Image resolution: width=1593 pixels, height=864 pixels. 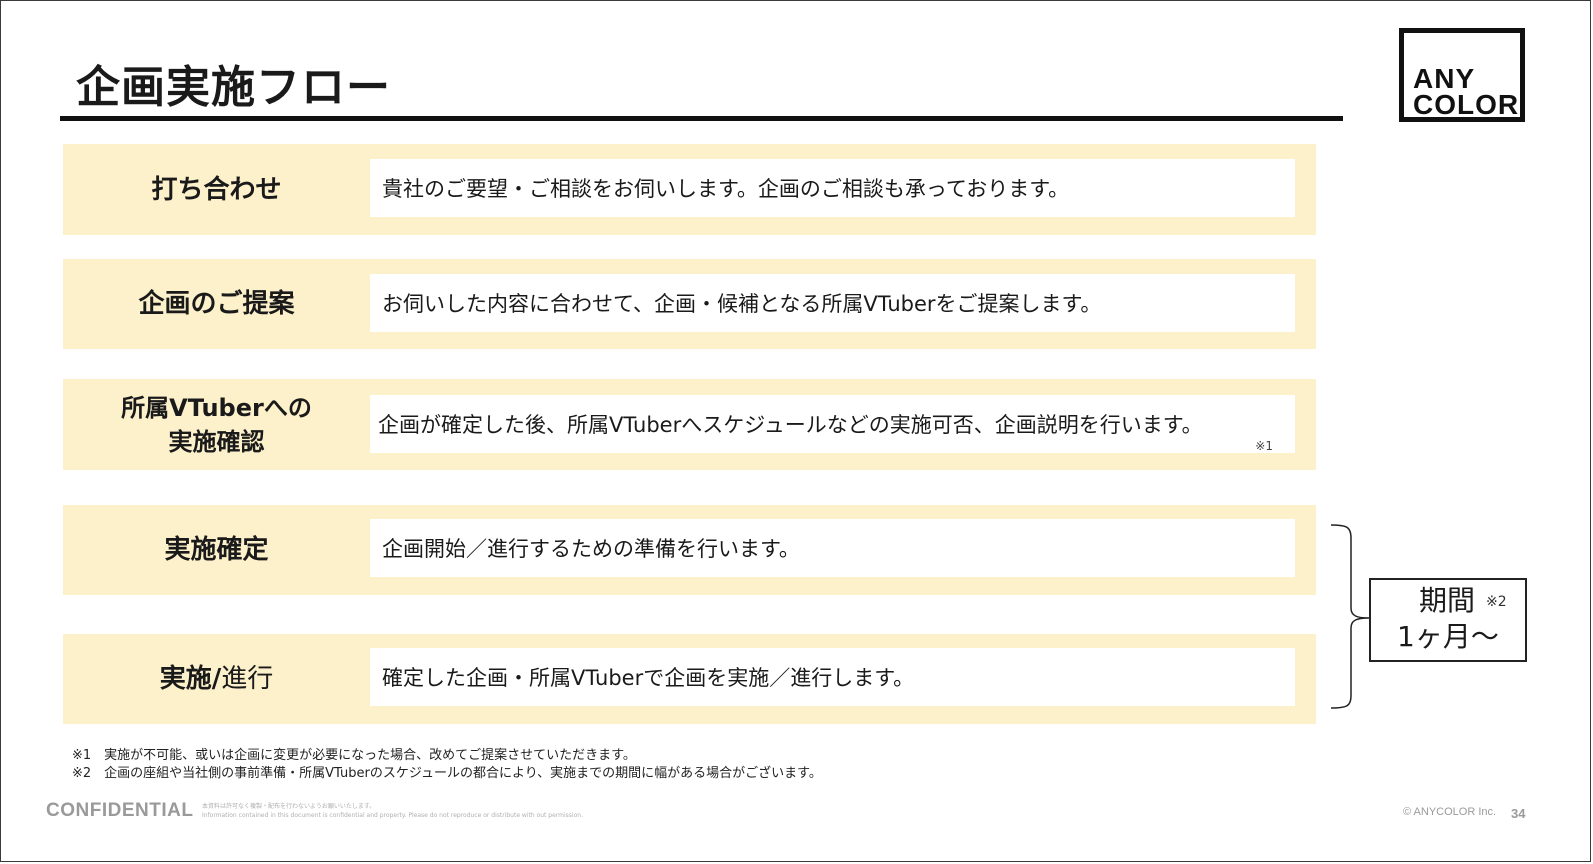 I want to click on step-description: 企画開始／進行するための準備を行います。, so click(x=591, y=549).